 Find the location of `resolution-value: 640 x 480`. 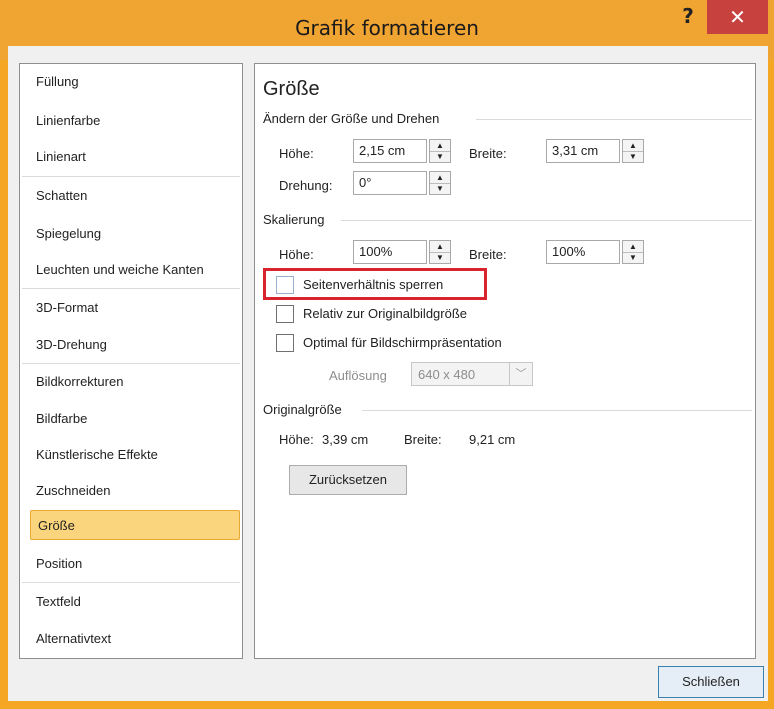

resolution-value: 640 x 480 is located at coordinates (447, 374).